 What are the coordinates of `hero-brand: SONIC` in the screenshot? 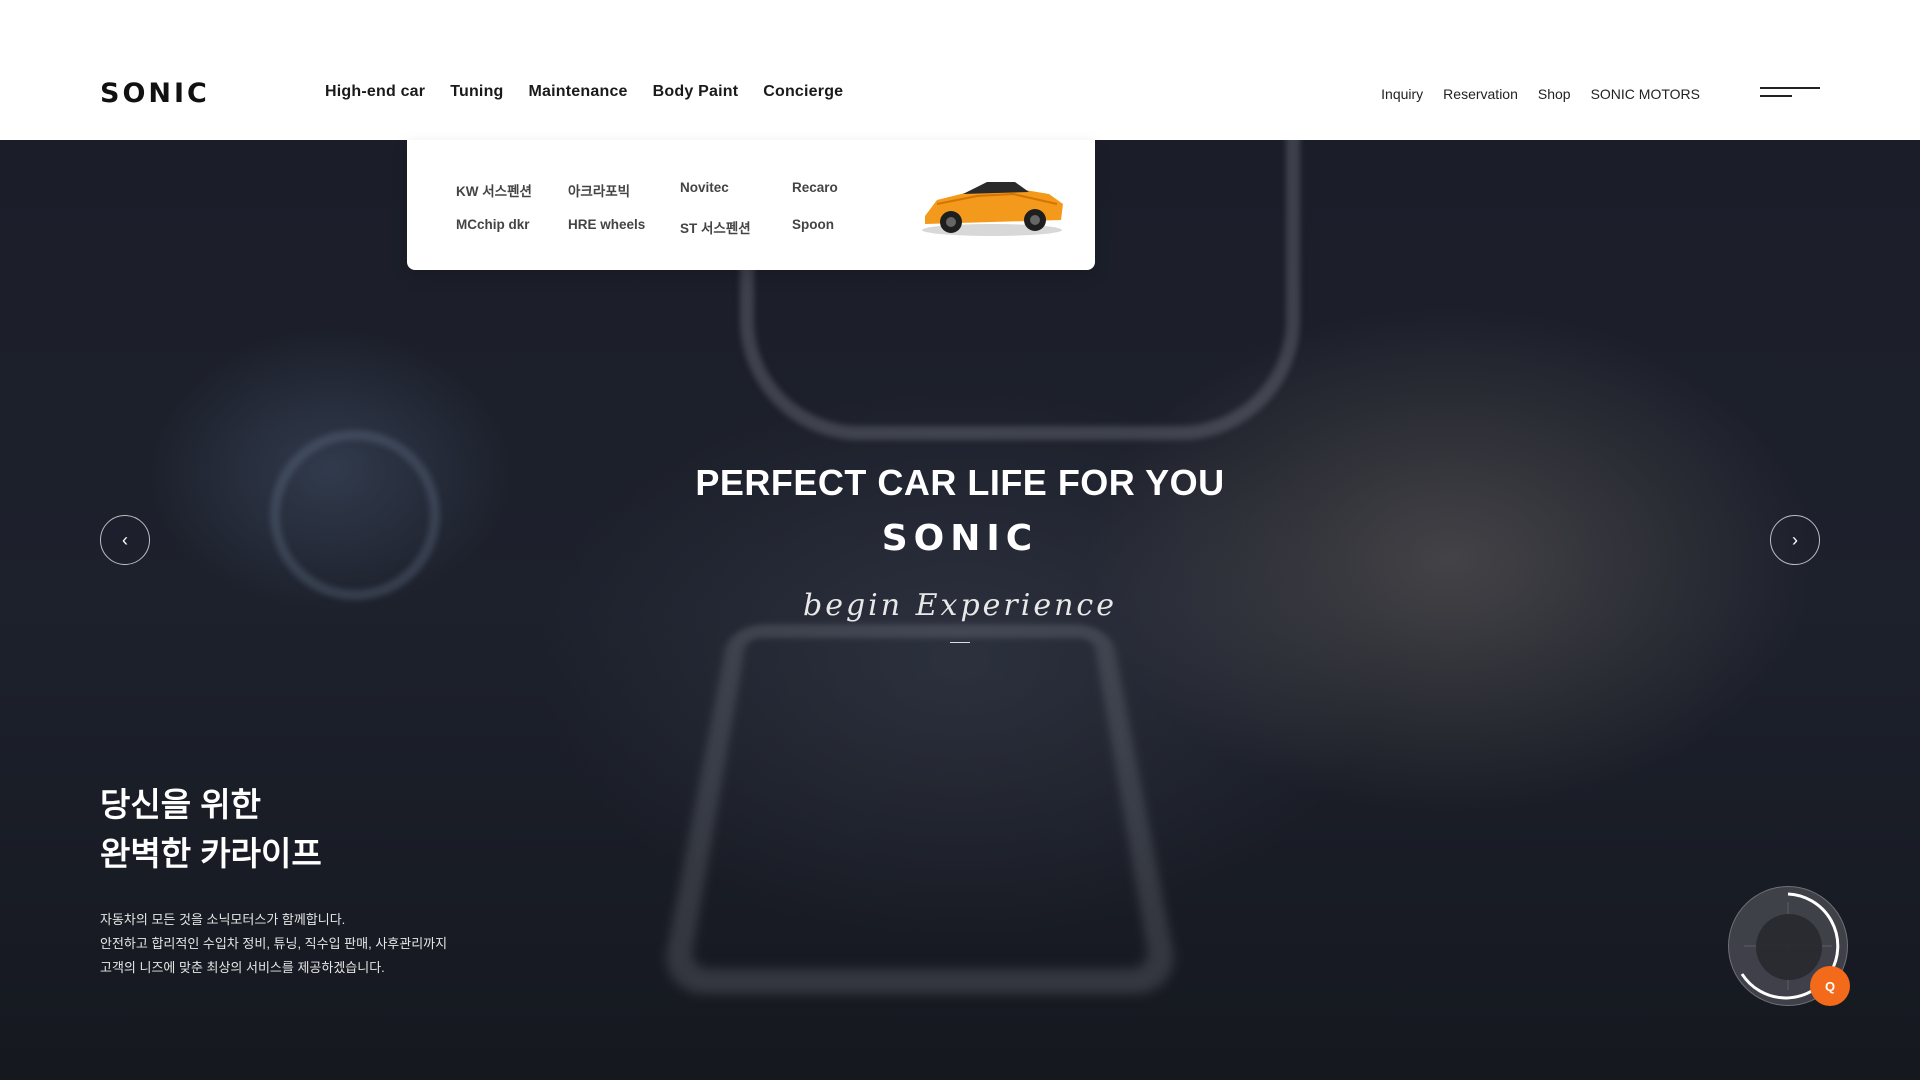 It's located at (960, 538).